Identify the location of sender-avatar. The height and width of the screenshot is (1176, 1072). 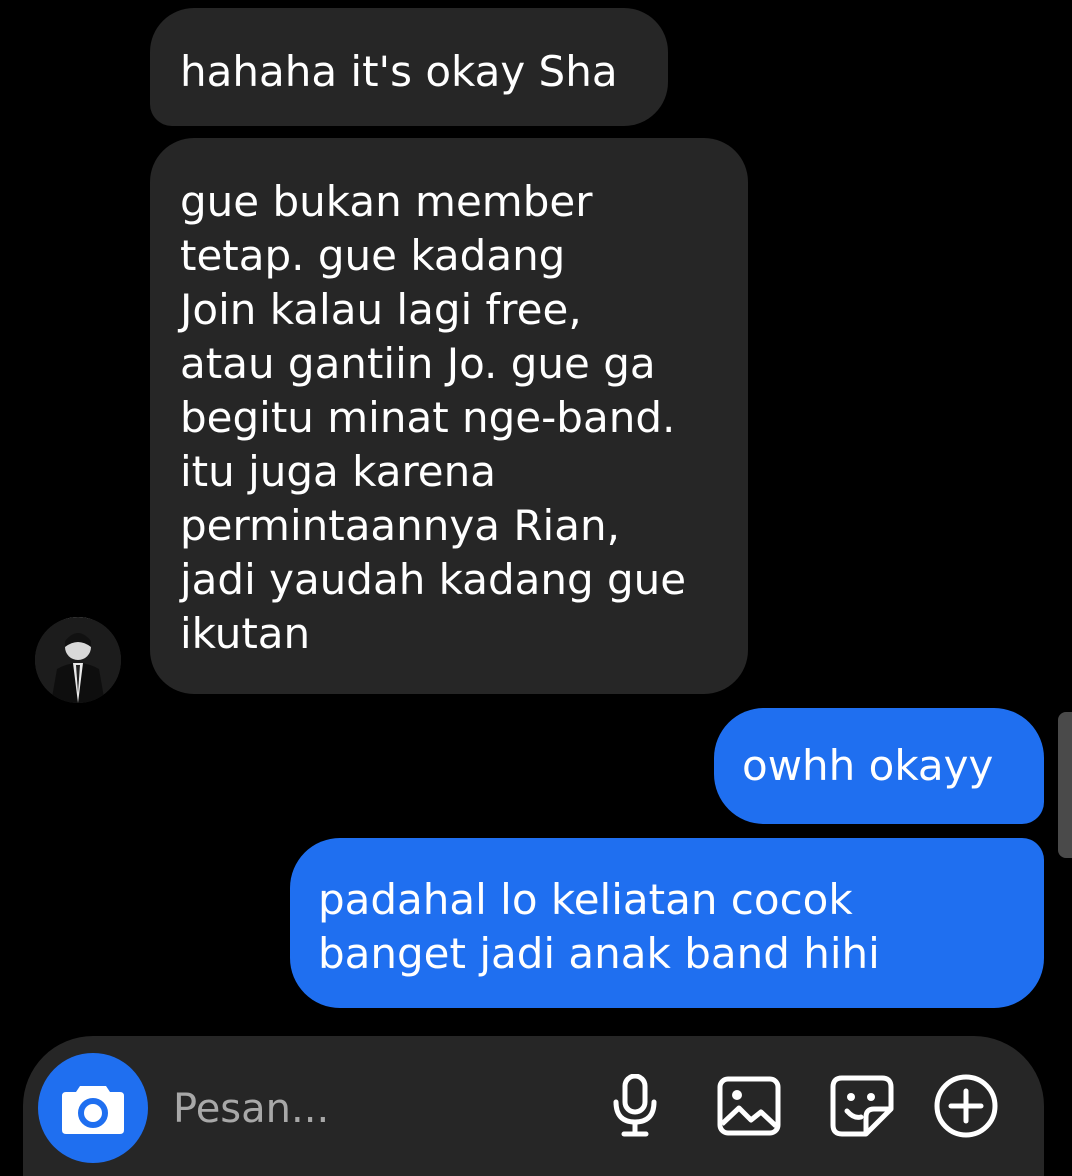
(78, 660).